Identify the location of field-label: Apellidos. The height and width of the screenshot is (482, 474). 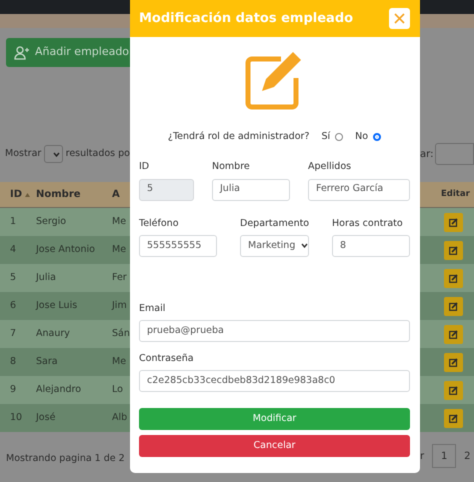
(330, 167).